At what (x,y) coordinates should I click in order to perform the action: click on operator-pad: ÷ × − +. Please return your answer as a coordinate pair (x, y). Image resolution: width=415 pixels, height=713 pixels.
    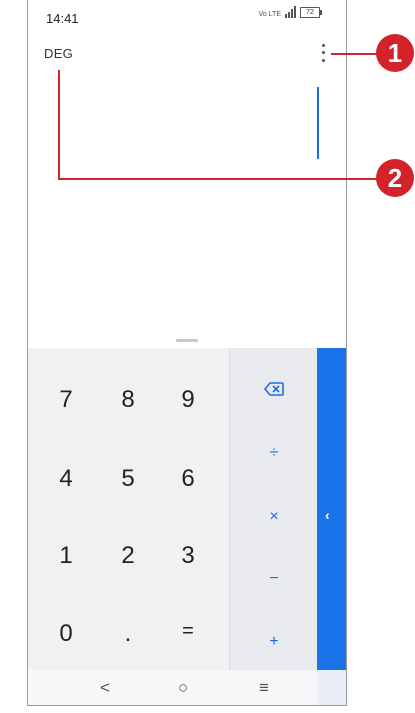
    Looking at the image, I should click on (273, 509).